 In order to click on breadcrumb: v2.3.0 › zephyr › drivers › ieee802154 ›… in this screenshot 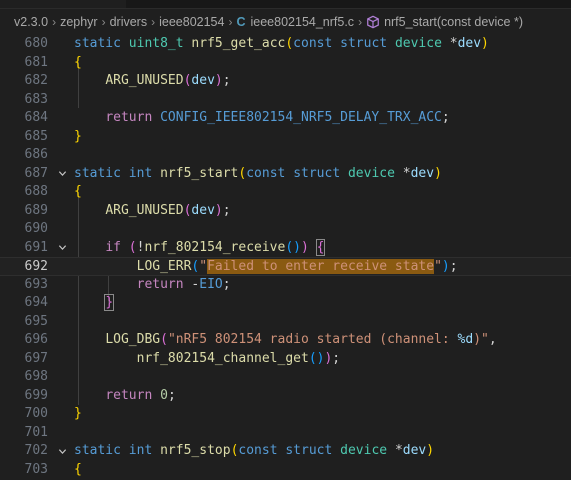, I will do `click(285, 22)`.